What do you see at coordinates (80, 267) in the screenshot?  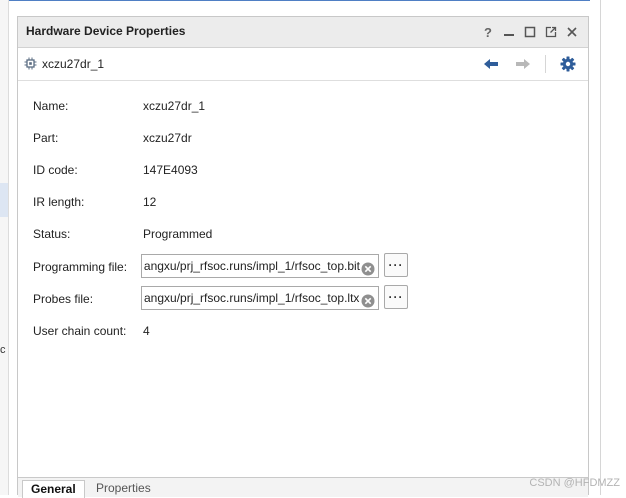 I see `property-label: Programming file:` at bounding box center [80, 267].